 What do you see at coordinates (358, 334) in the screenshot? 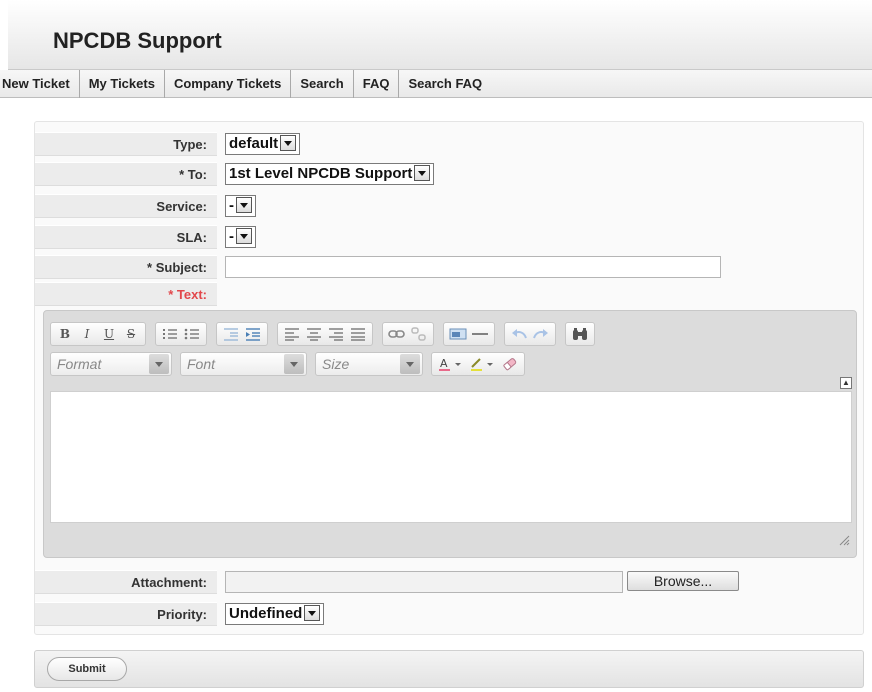
I see `justify-icon` at bounding box center [358, 334].